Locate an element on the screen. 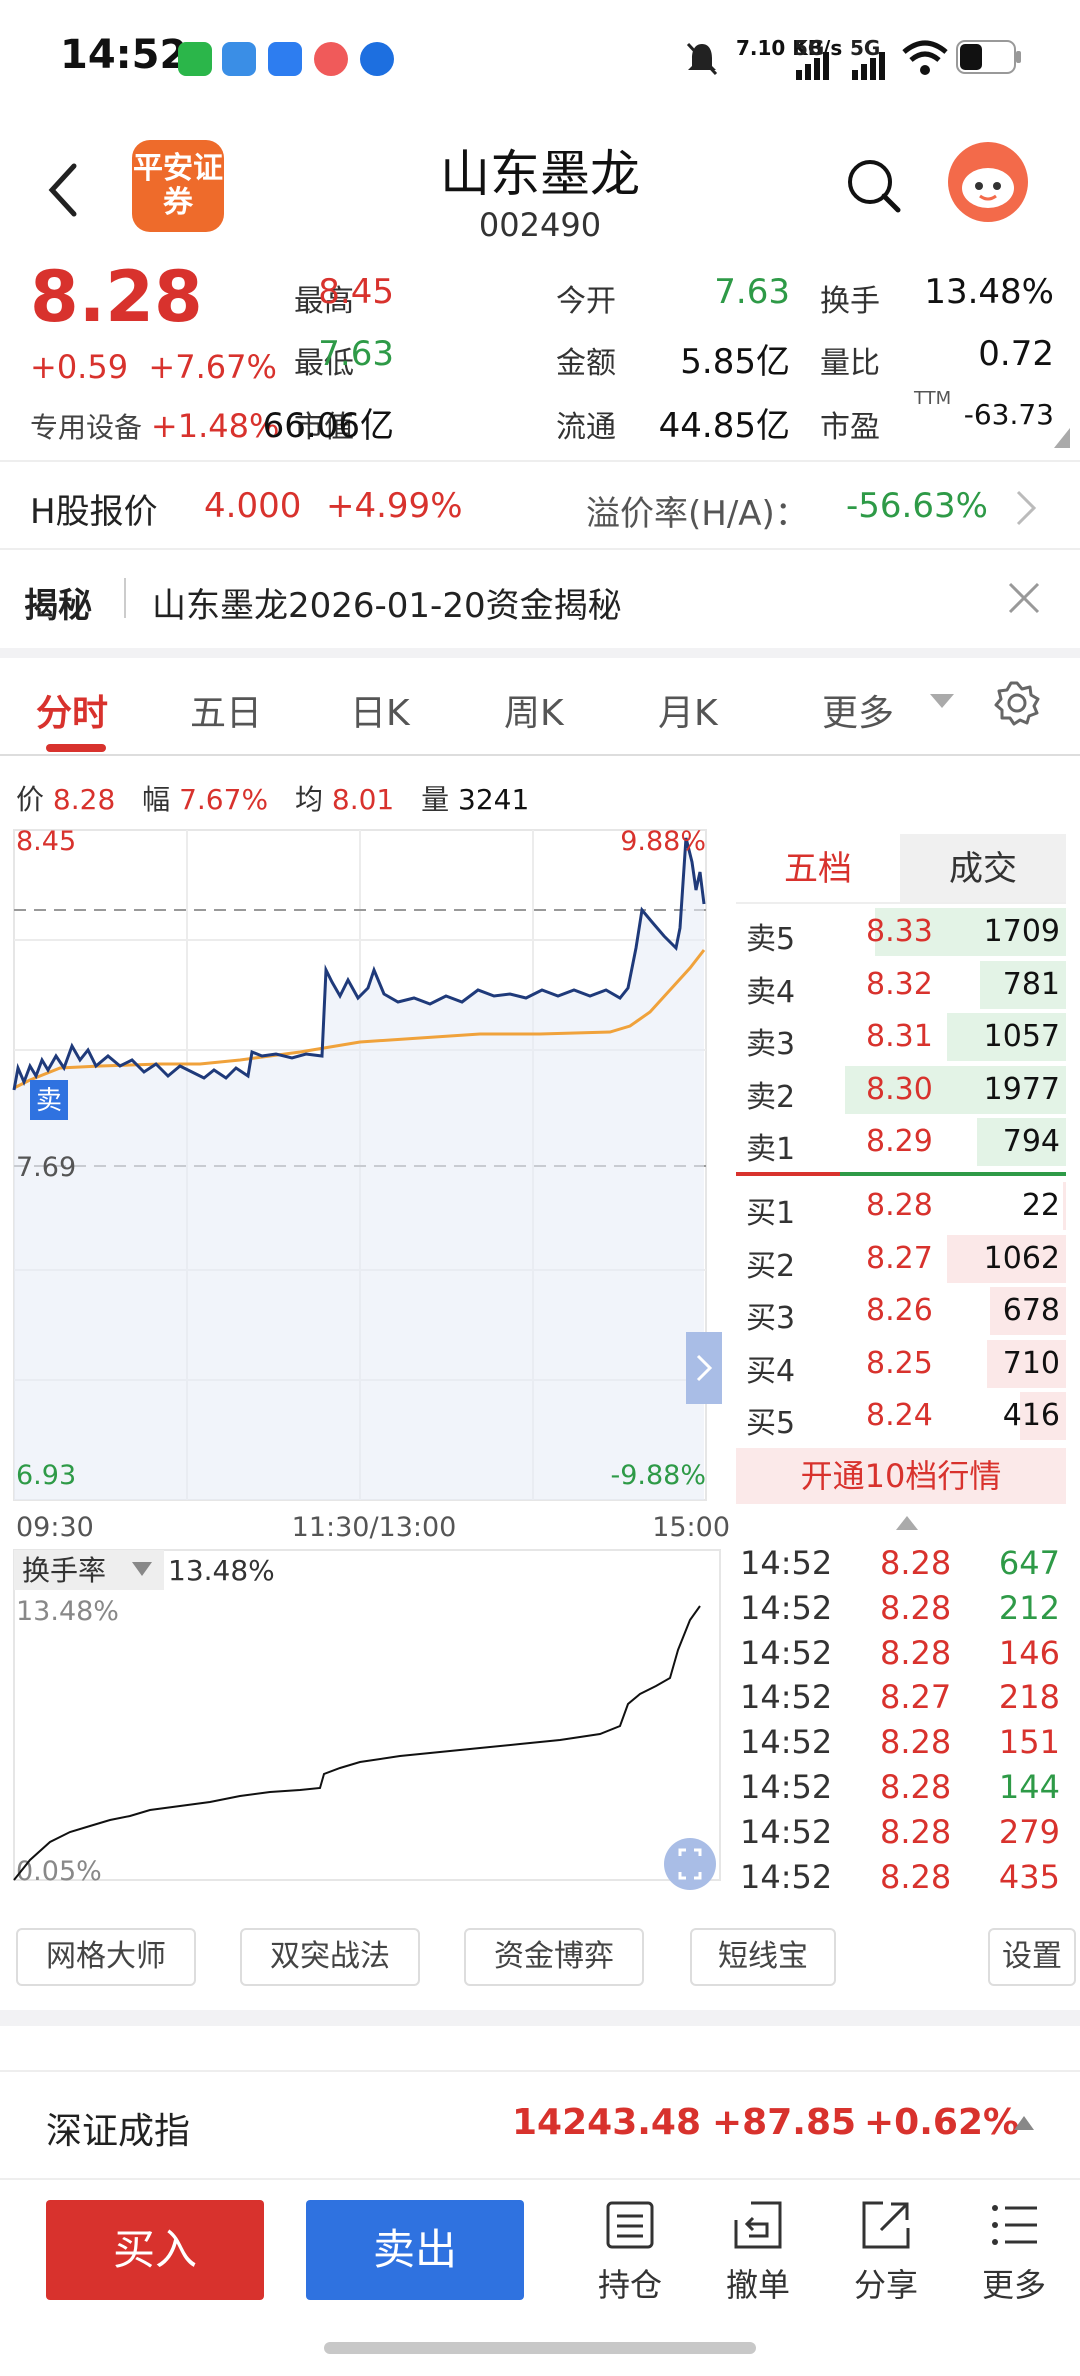 This screenshot has width=1080, height=2376. ask-row-price: 8.29 is located at coordinates (899, 1141).